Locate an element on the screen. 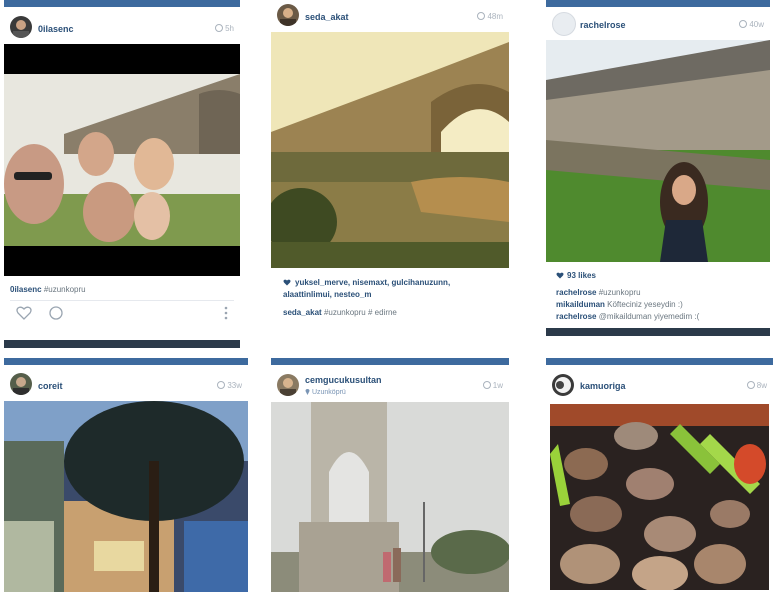  post-time: 33w is located at coordinates (229, 385).